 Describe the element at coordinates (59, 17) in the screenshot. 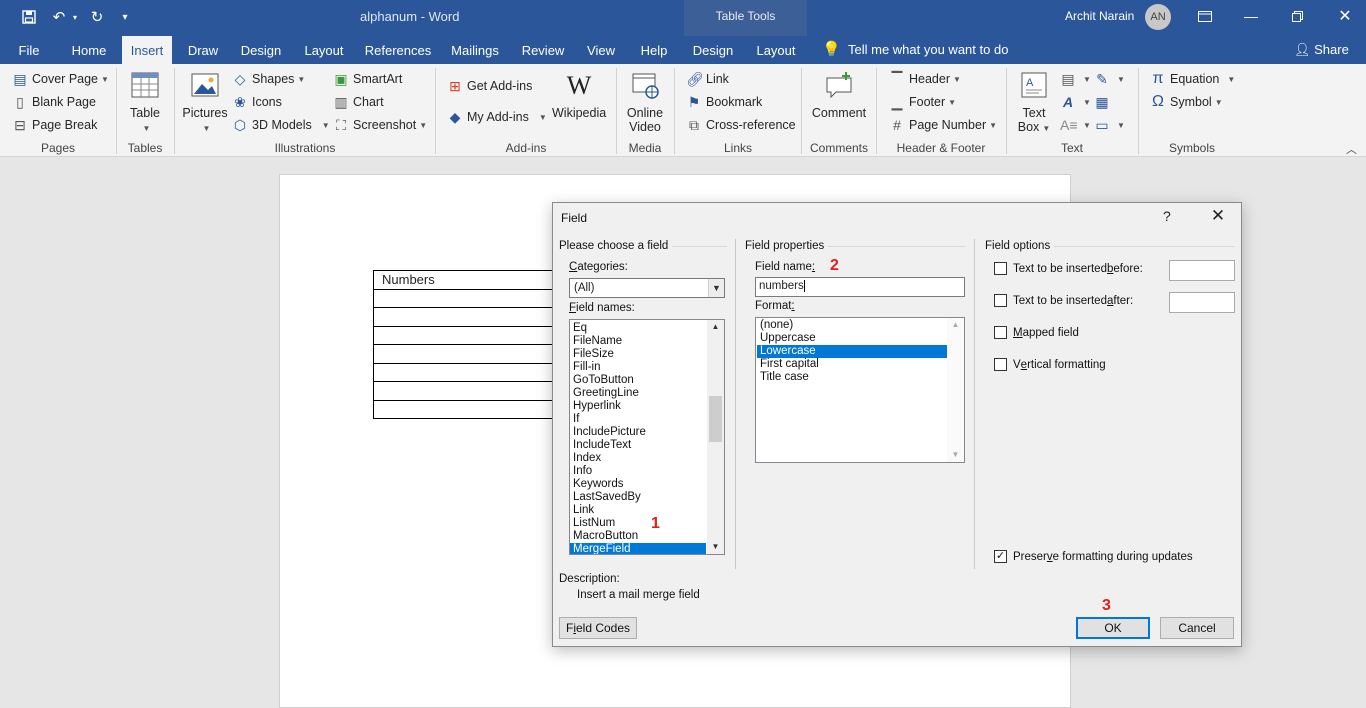

I see `undo-icon: ↶` at that location.